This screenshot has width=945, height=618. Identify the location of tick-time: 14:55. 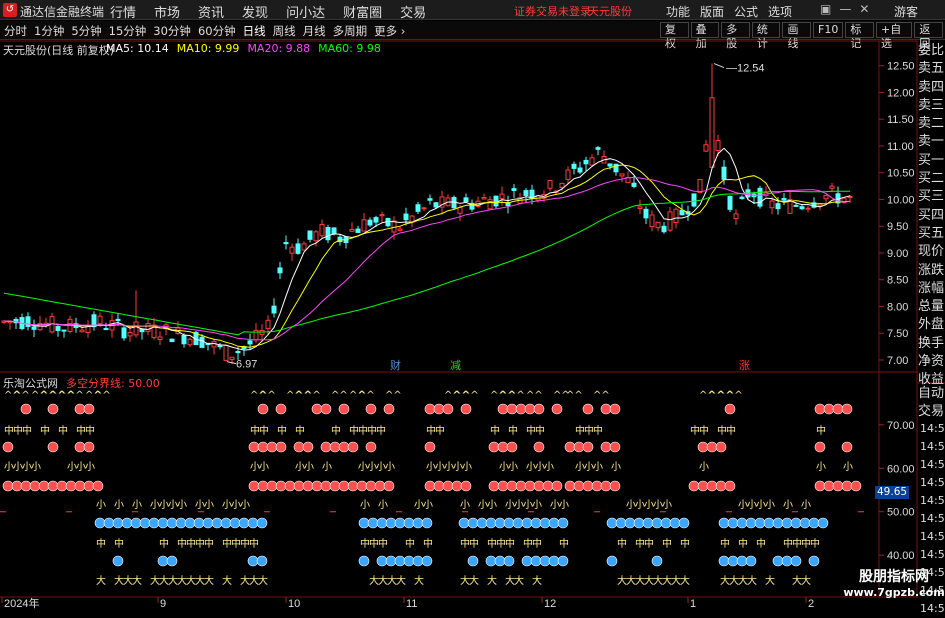
(932, 446).